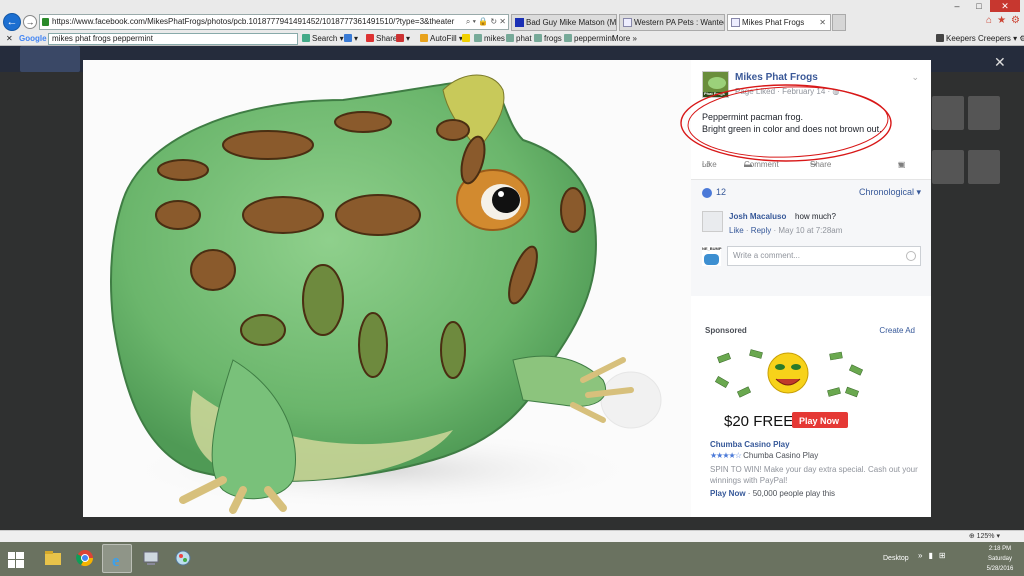 The width and height of the screenshot is (1024, 576). Describe the element at coordinates (930, 555) in the screenshot. I see `notification-icon: ▮` at that location.